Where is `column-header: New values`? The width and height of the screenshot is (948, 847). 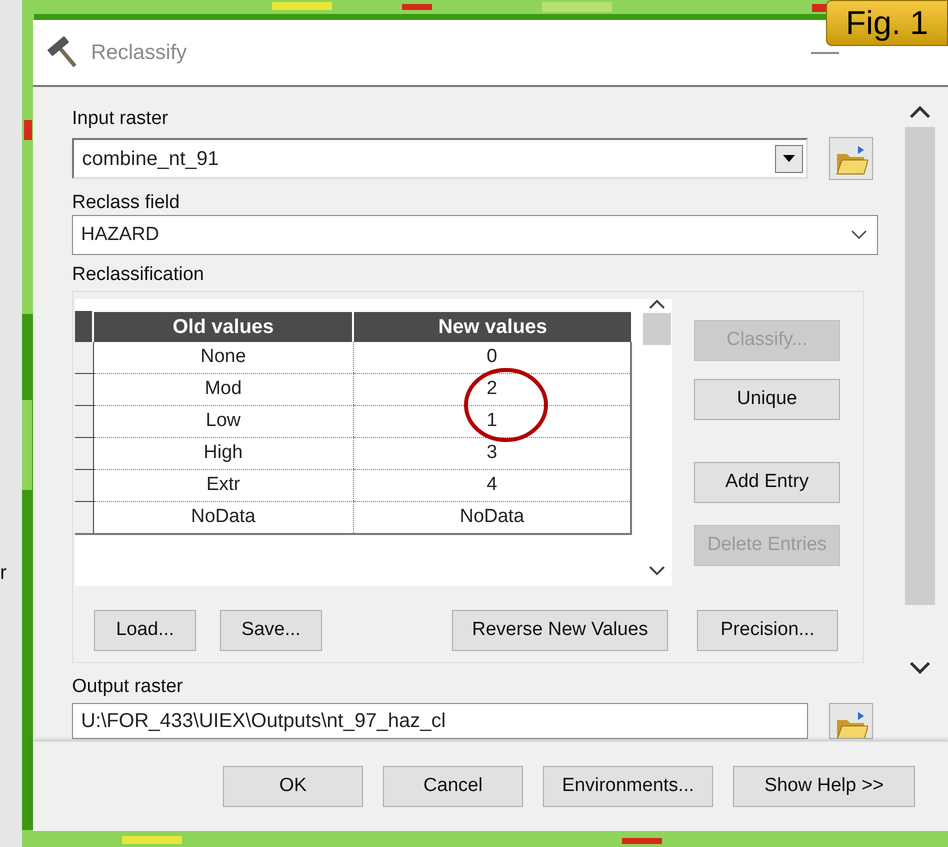
column-header: New values is located at coordinates (492, 327).